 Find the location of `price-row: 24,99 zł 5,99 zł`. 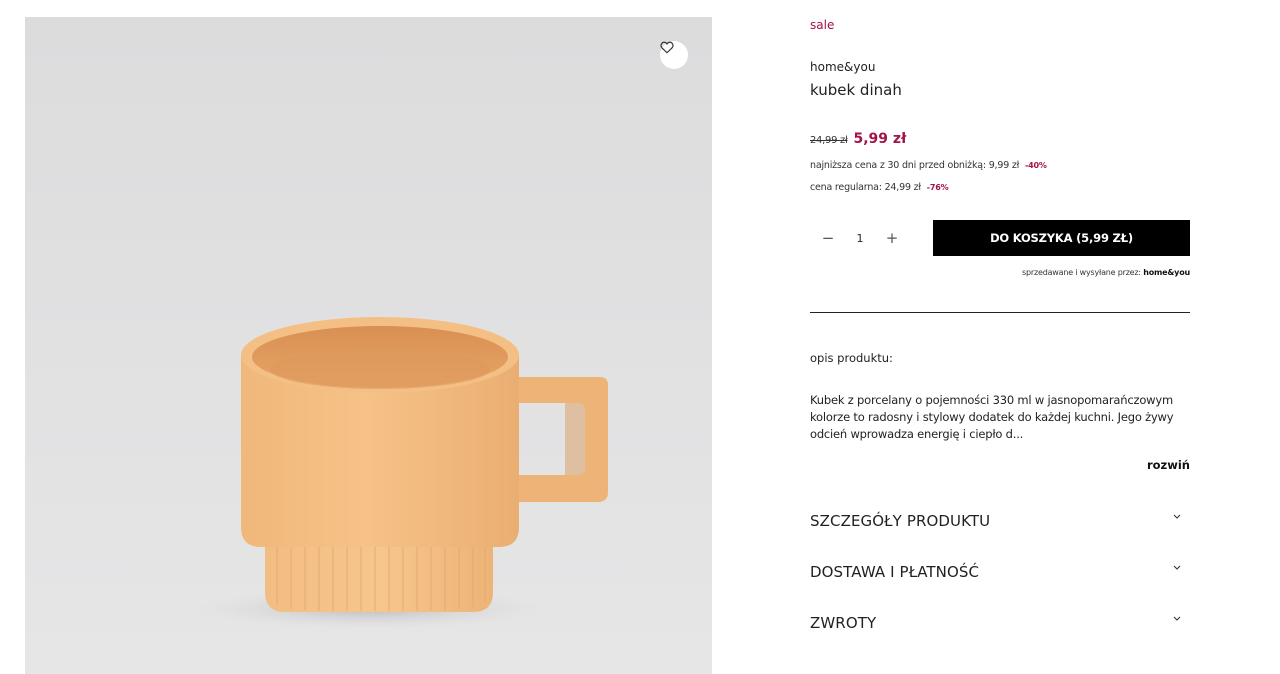

price-row: 24,99 zł 5,99 zł is located at coordinates (858, 139).